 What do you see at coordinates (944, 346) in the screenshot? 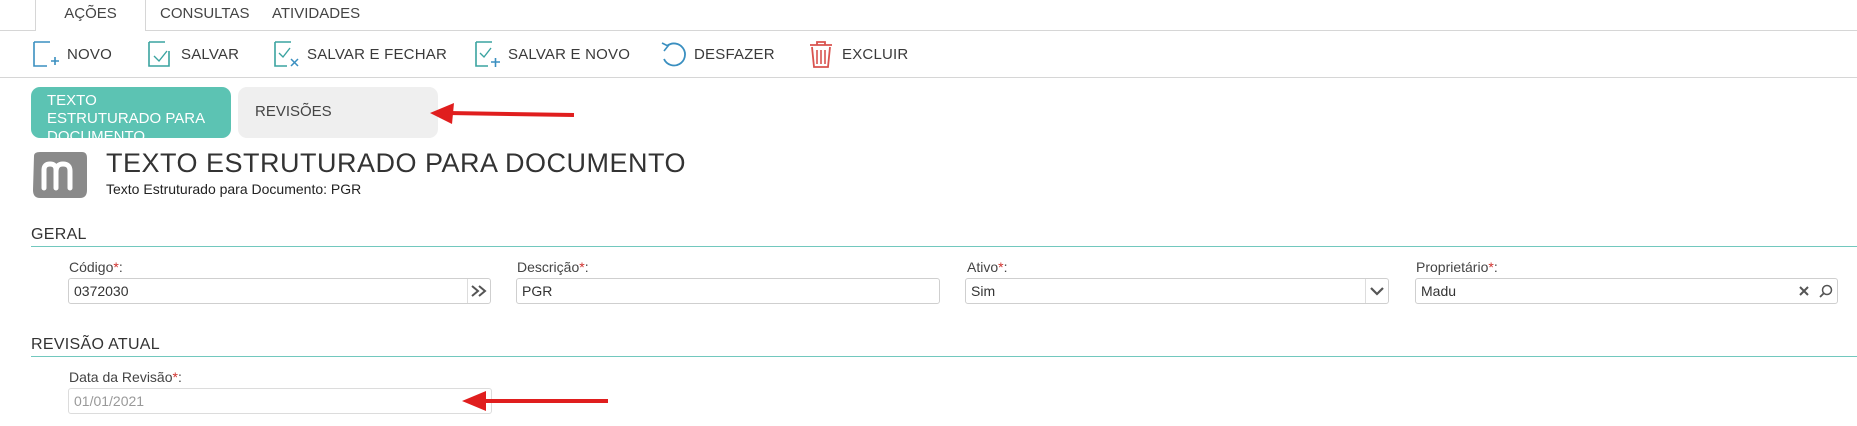
I see `section-revisao-title: REVISÃO ATUAL` at bounding box center [944, 346].